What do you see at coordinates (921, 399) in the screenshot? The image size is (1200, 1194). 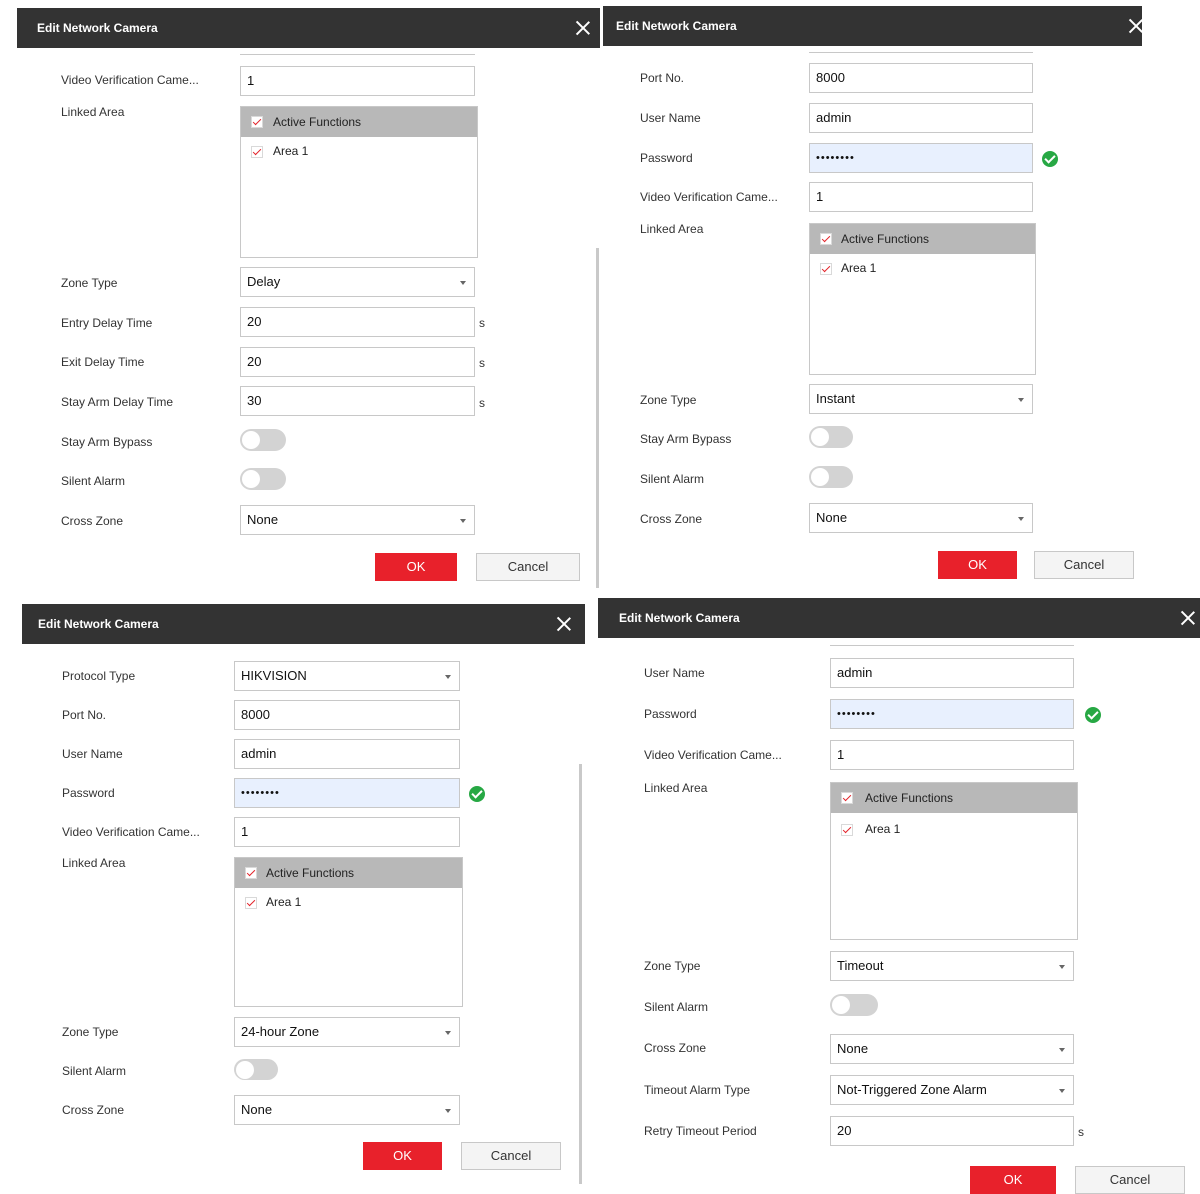 I see `zone-type-select: Instant` at bounding box center [921, 399].